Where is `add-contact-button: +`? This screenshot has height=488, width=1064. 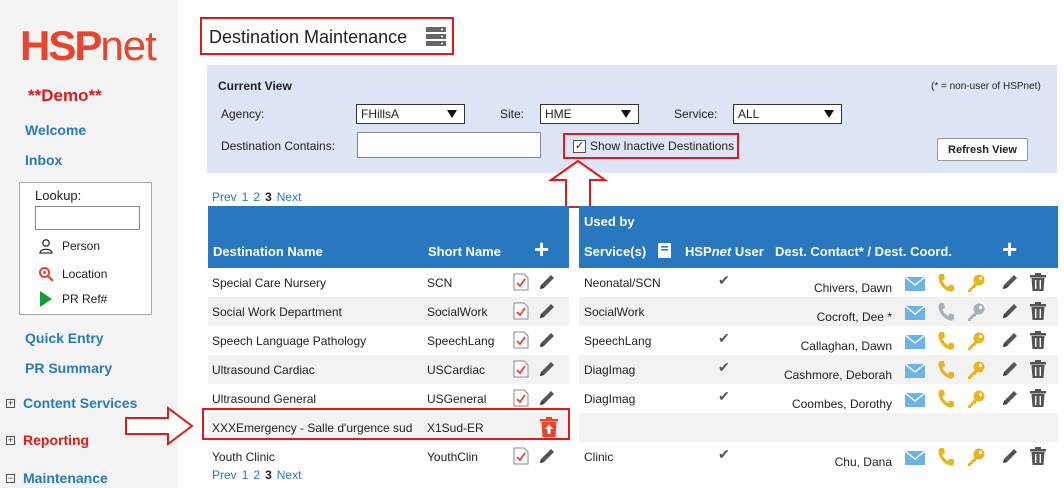 add-contact-button: + is located at coordinates (1009, 249).